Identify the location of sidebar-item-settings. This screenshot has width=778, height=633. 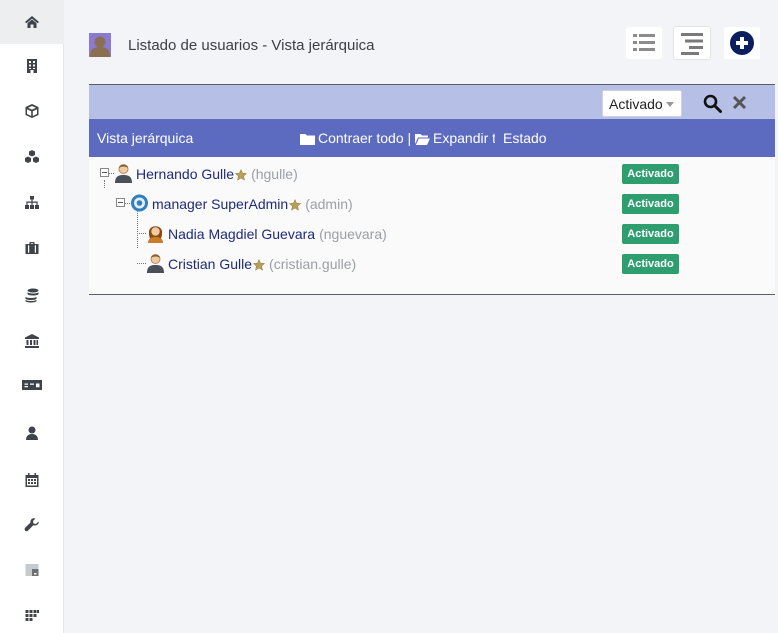
(32, 525).